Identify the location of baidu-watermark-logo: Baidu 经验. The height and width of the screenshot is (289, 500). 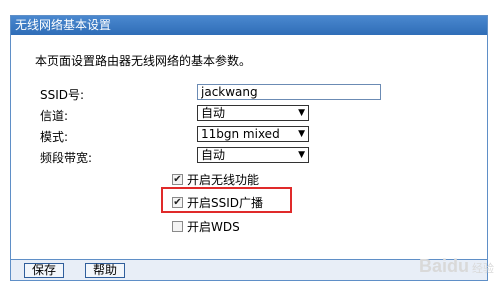
(456, 266).